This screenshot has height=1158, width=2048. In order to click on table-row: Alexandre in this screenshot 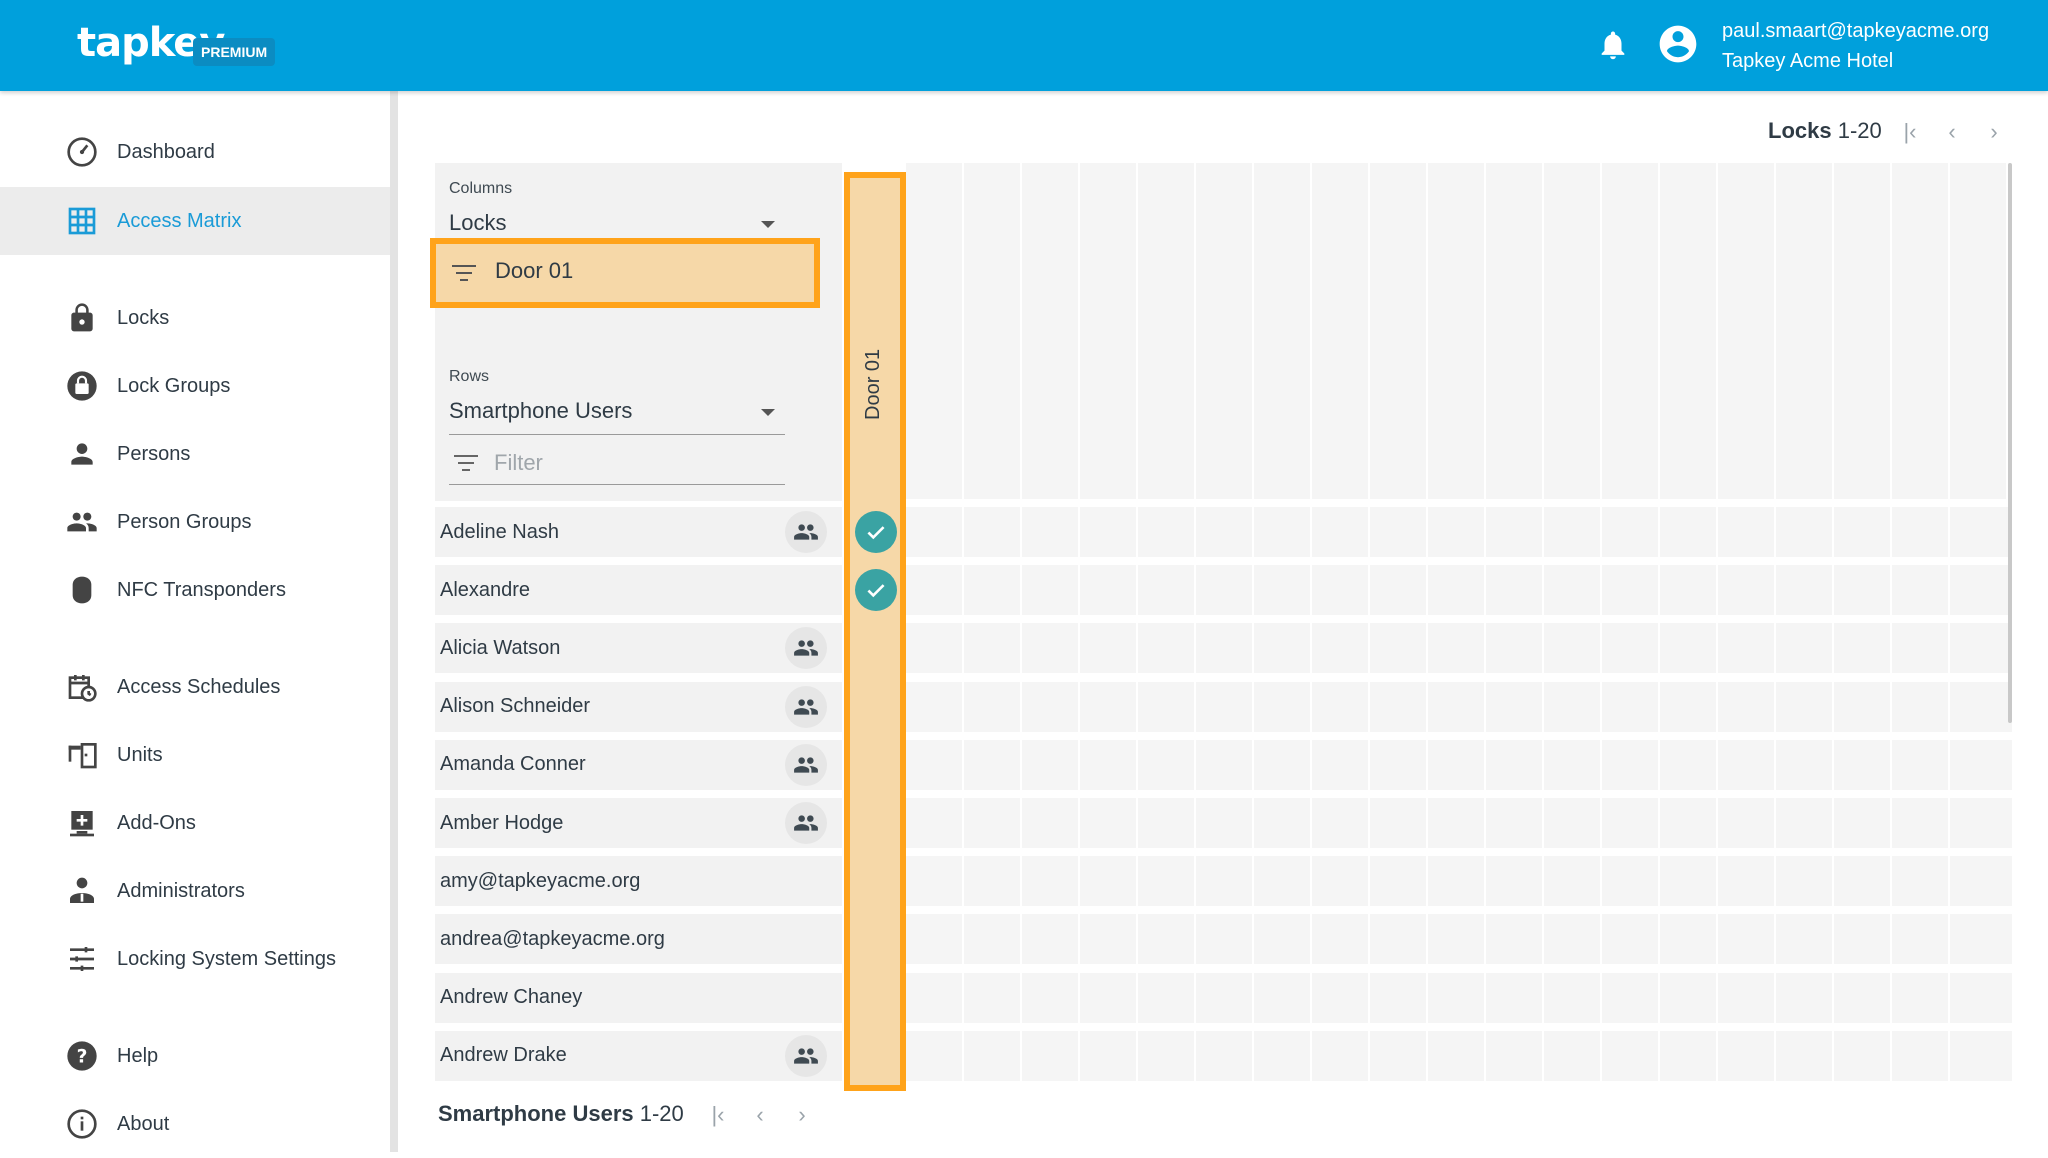, I will do `click(638, 590)`.